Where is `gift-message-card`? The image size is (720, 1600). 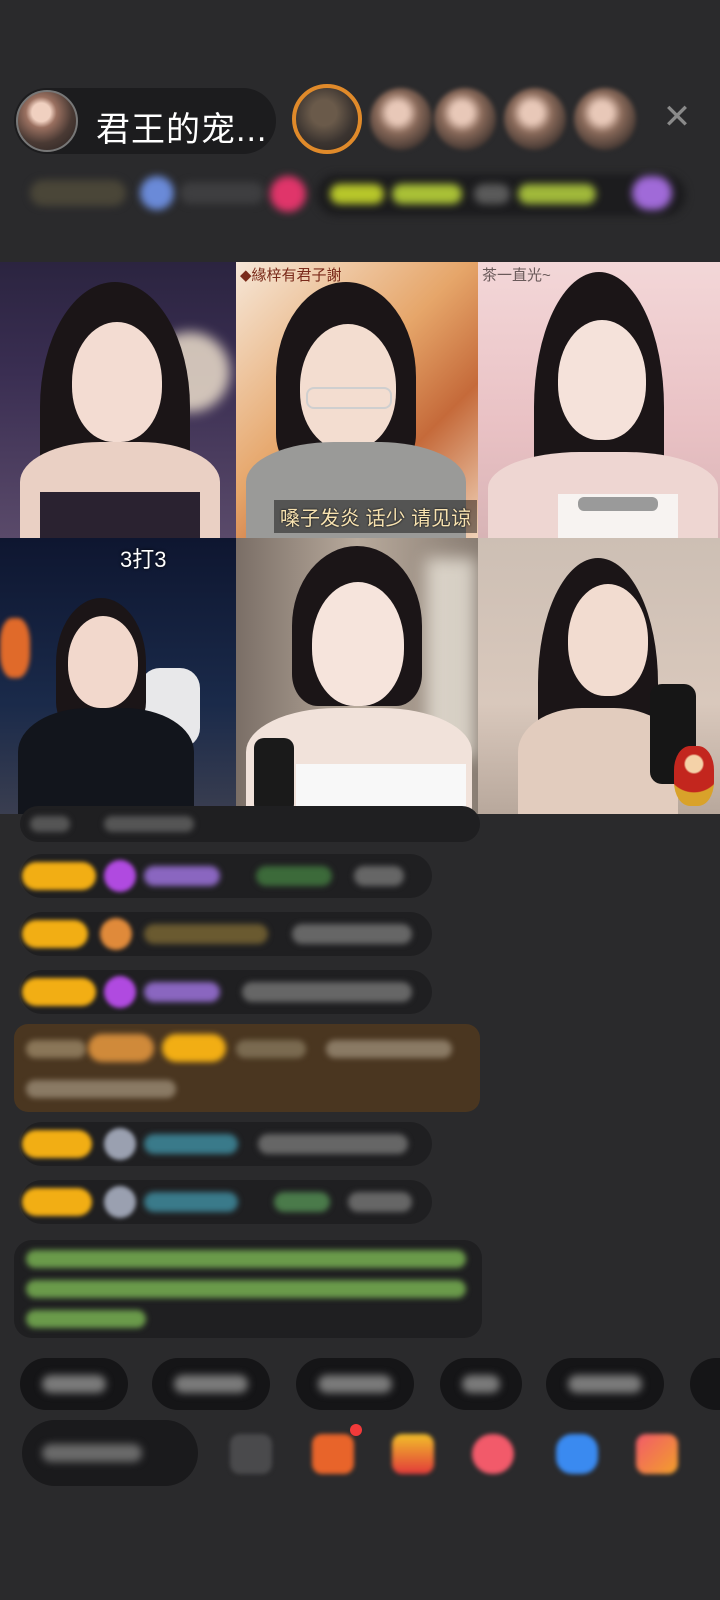
gift-message-card is located at coordinates (247, 1068).